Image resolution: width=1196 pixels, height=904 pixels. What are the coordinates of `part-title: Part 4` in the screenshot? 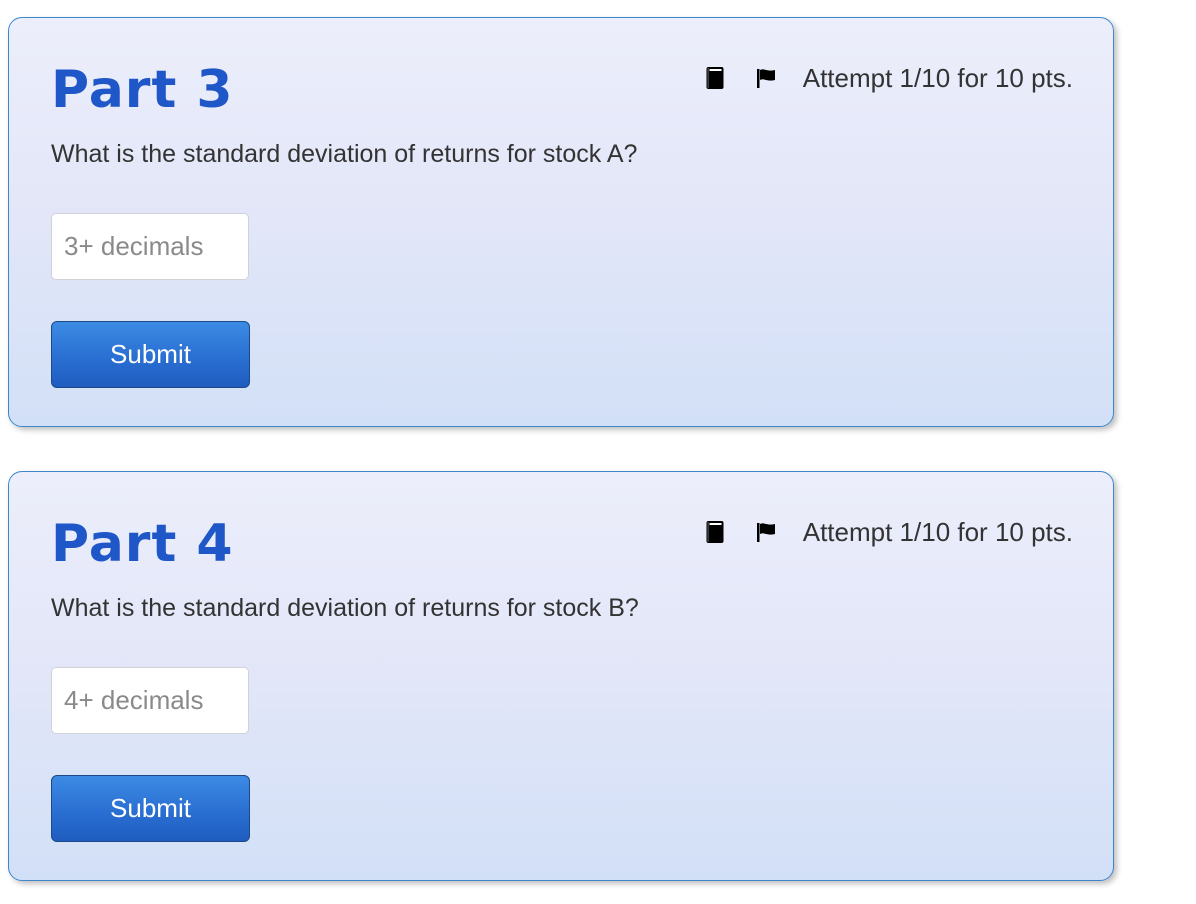 It's located at (142, 544).